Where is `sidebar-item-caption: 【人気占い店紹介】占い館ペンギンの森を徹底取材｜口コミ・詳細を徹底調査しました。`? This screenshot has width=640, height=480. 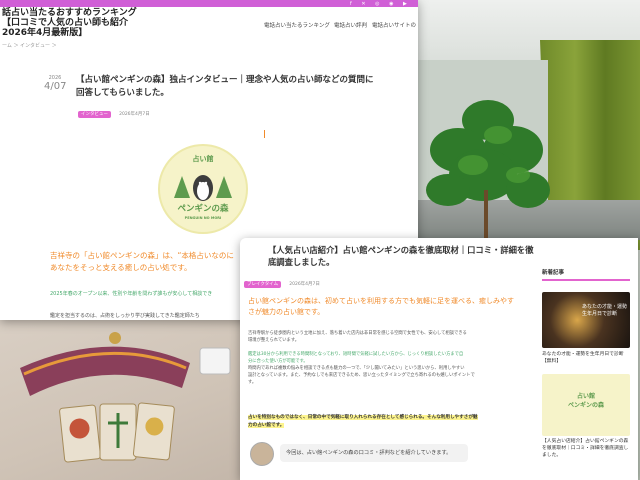 sidebar-item-caption: 【人気占い店紹介】占い館ペンギンの森を徹底取材｜口コミ・詳細を徹底調査しました。 is located at coordinates (587, 448).